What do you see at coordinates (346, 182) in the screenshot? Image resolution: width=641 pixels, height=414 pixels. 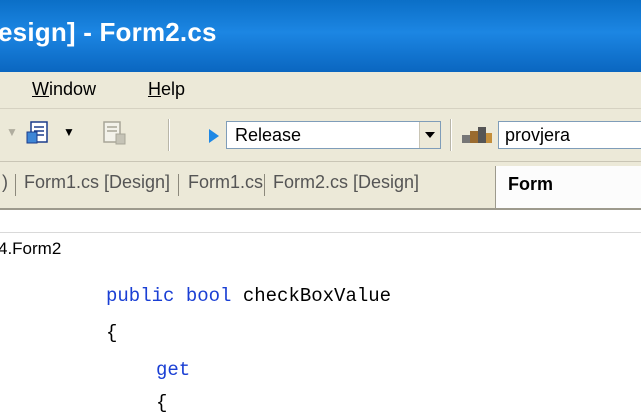 I see `tab-form2-design: Form2.cs [Design]` at bounding box center [346, 182].